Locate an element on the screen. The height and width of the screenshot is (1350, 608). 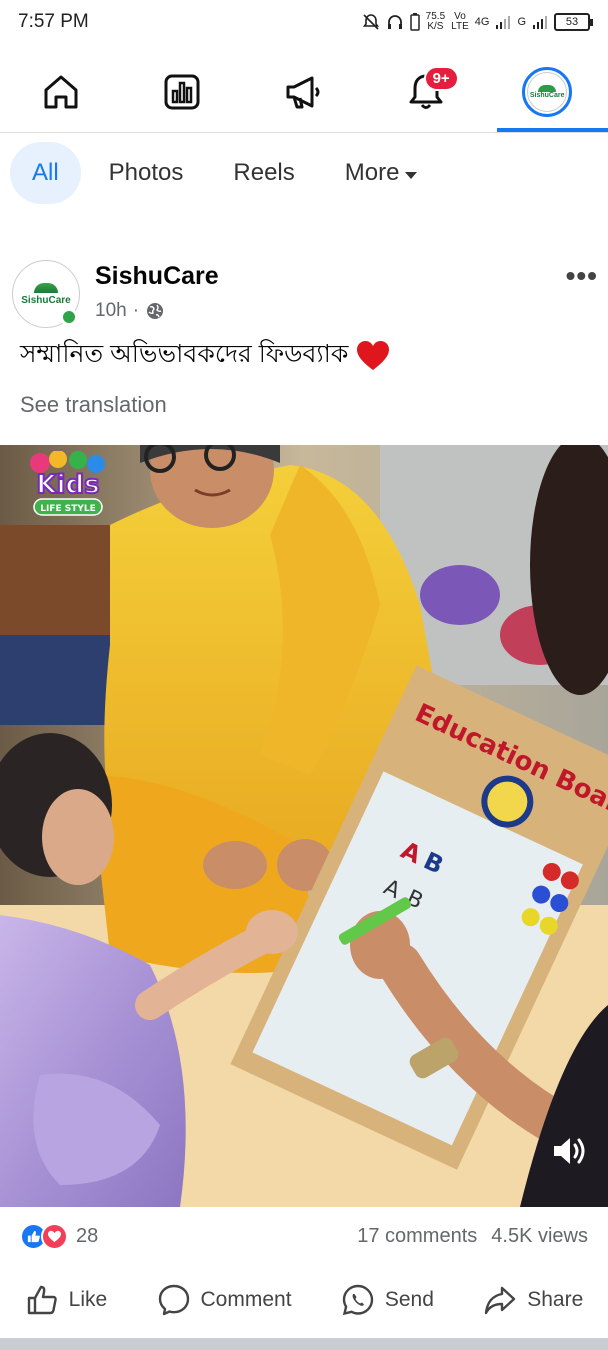
caret-down-icon is located at coordinates (411, 175).